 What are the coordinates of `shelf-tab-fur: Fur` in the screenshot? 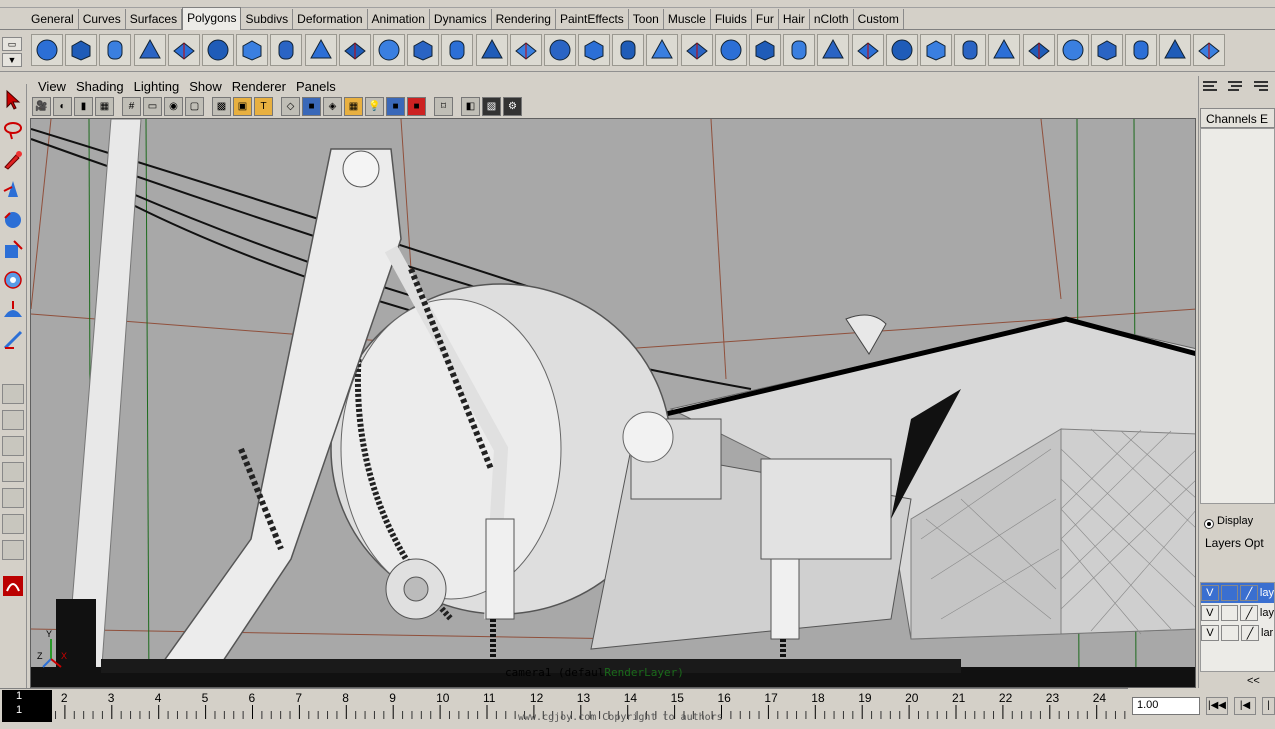 It's located at (765, 19).